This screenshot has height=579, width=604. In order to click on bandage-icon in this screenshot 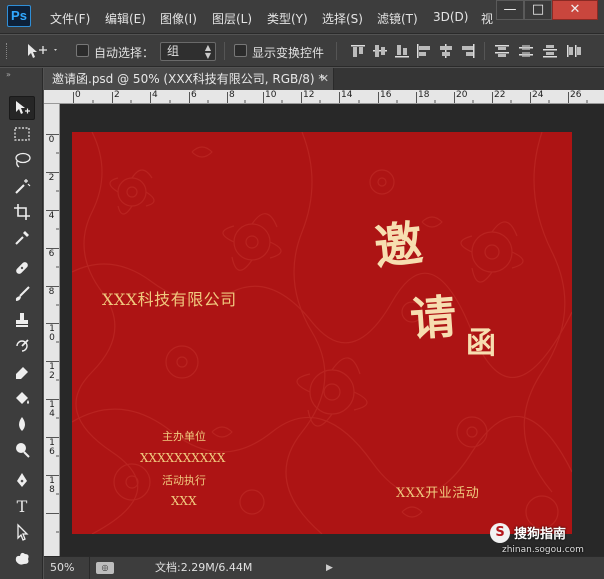, I will do `click(22, 268)`.